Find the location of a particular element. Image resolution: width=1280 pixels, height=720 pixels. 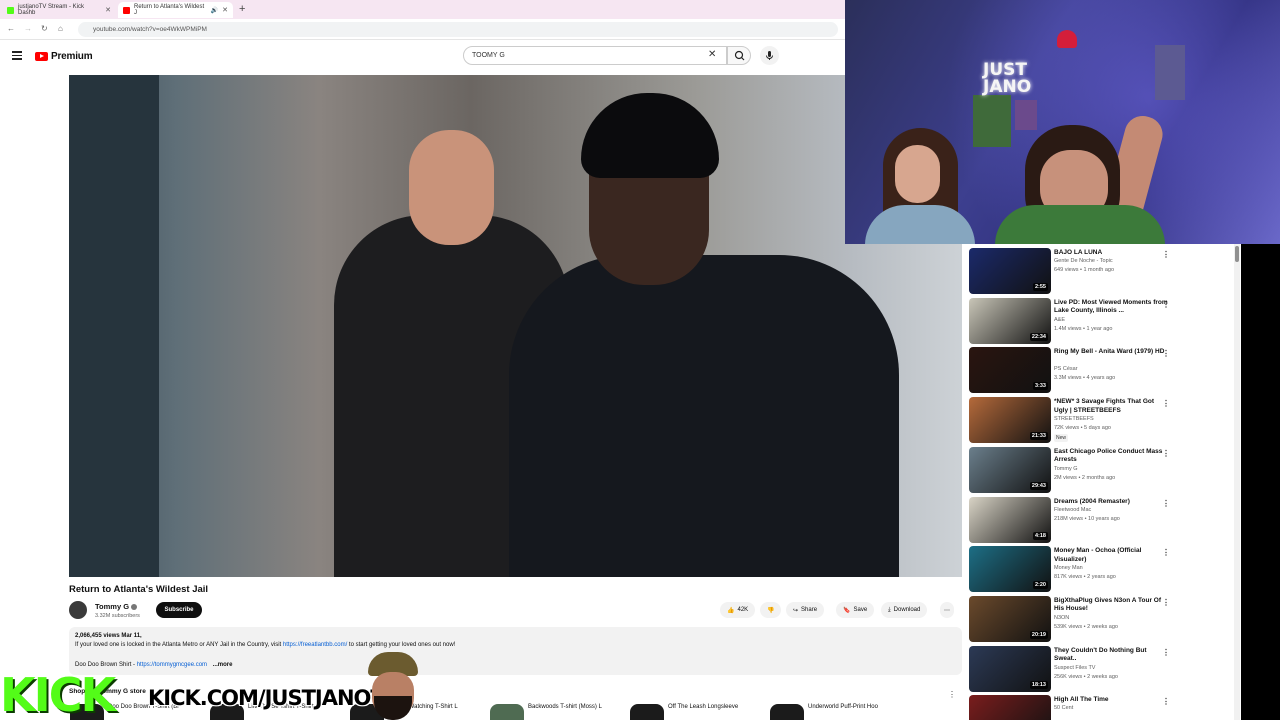

streamer-avatar is located at coordinates (393, 686).